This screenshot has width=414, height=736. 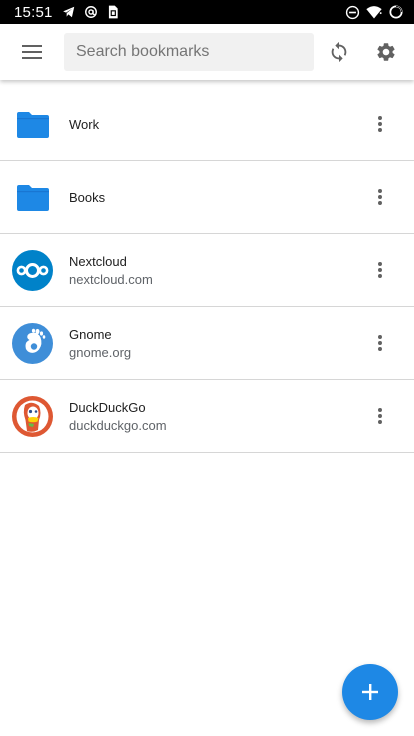 I want to click on search-box, so click(x=189, y=52).